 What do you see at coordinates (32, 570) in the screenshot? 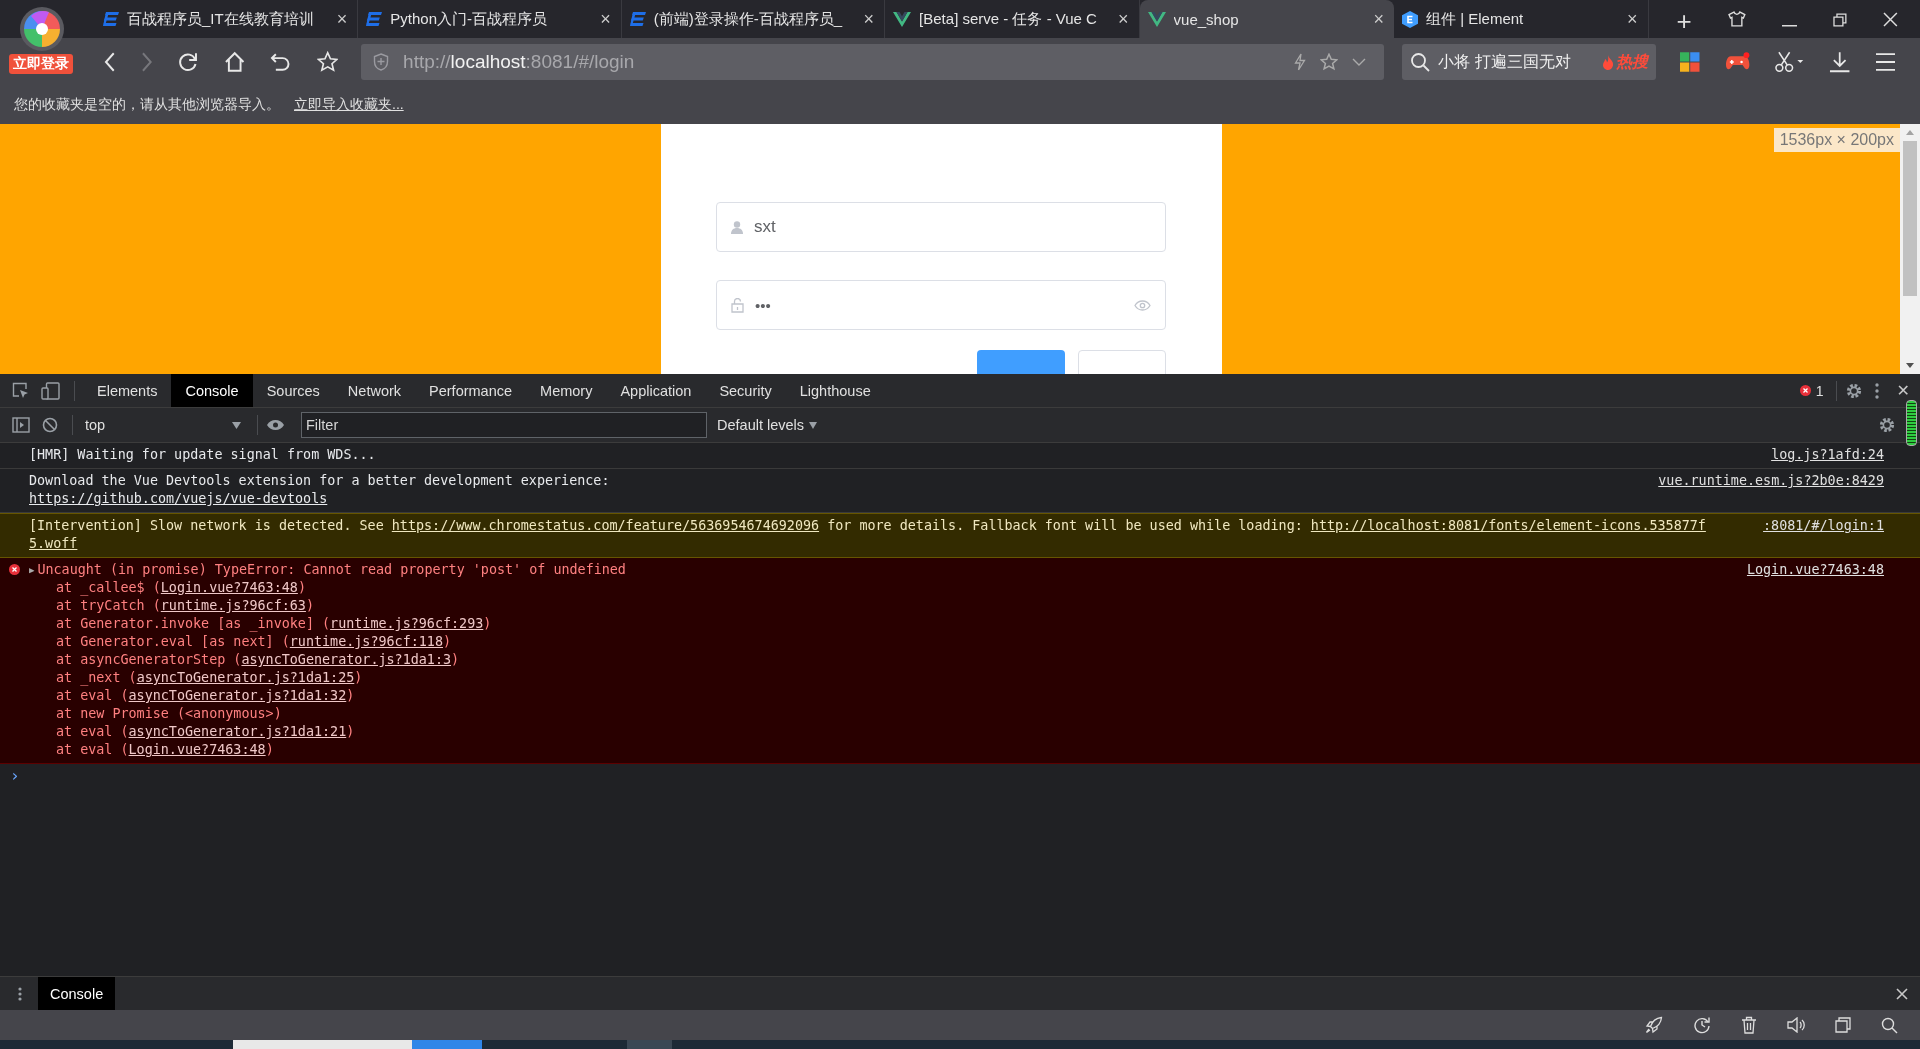
I see `expand-toggle: ▶` at bounding box center [32, 570].